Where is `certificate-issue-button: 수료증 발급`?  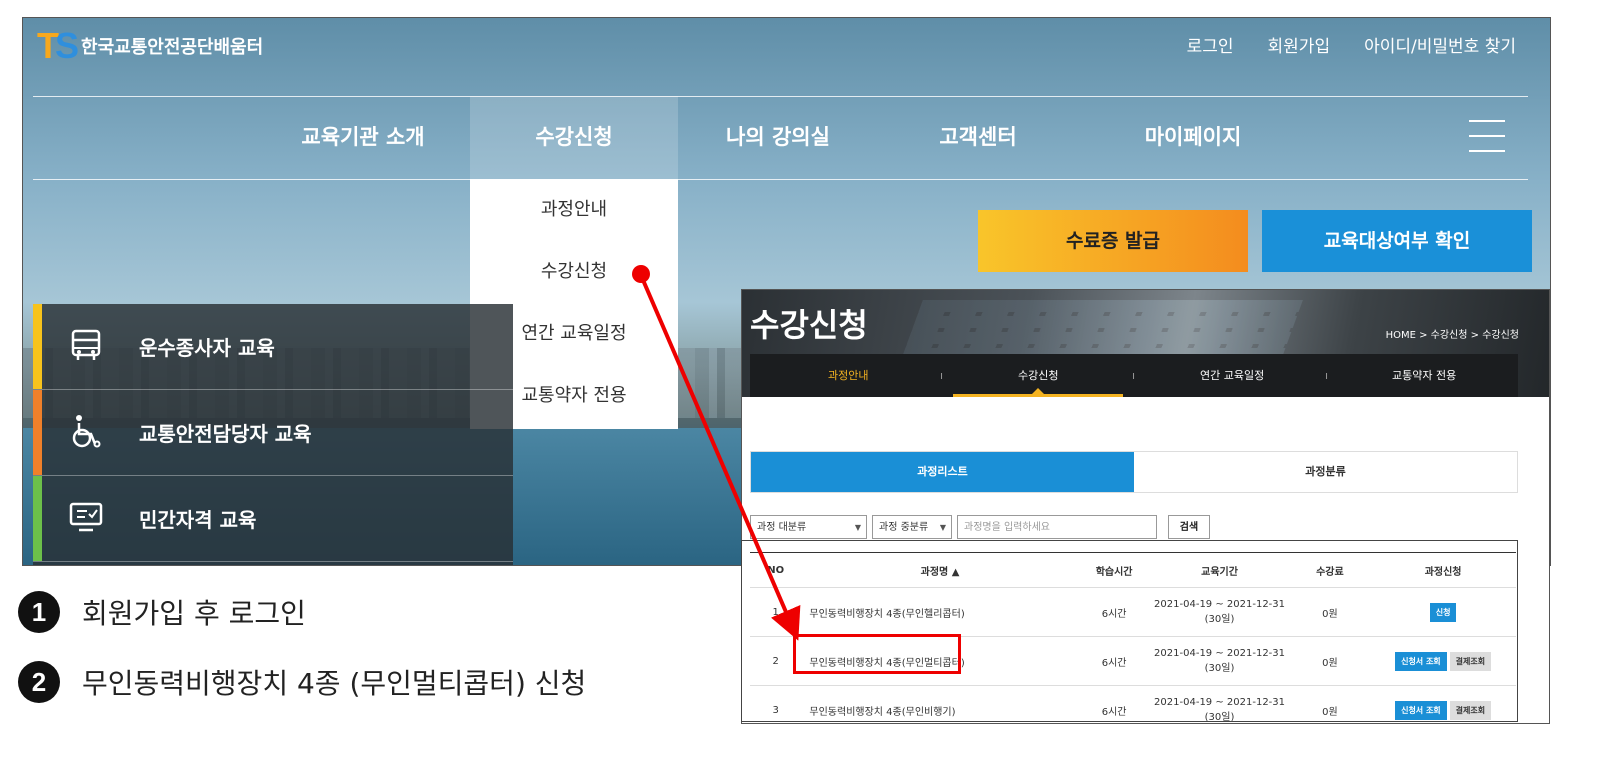
certificate-issue-button: 수료증 발급 is located at coordinates (1113, 241).